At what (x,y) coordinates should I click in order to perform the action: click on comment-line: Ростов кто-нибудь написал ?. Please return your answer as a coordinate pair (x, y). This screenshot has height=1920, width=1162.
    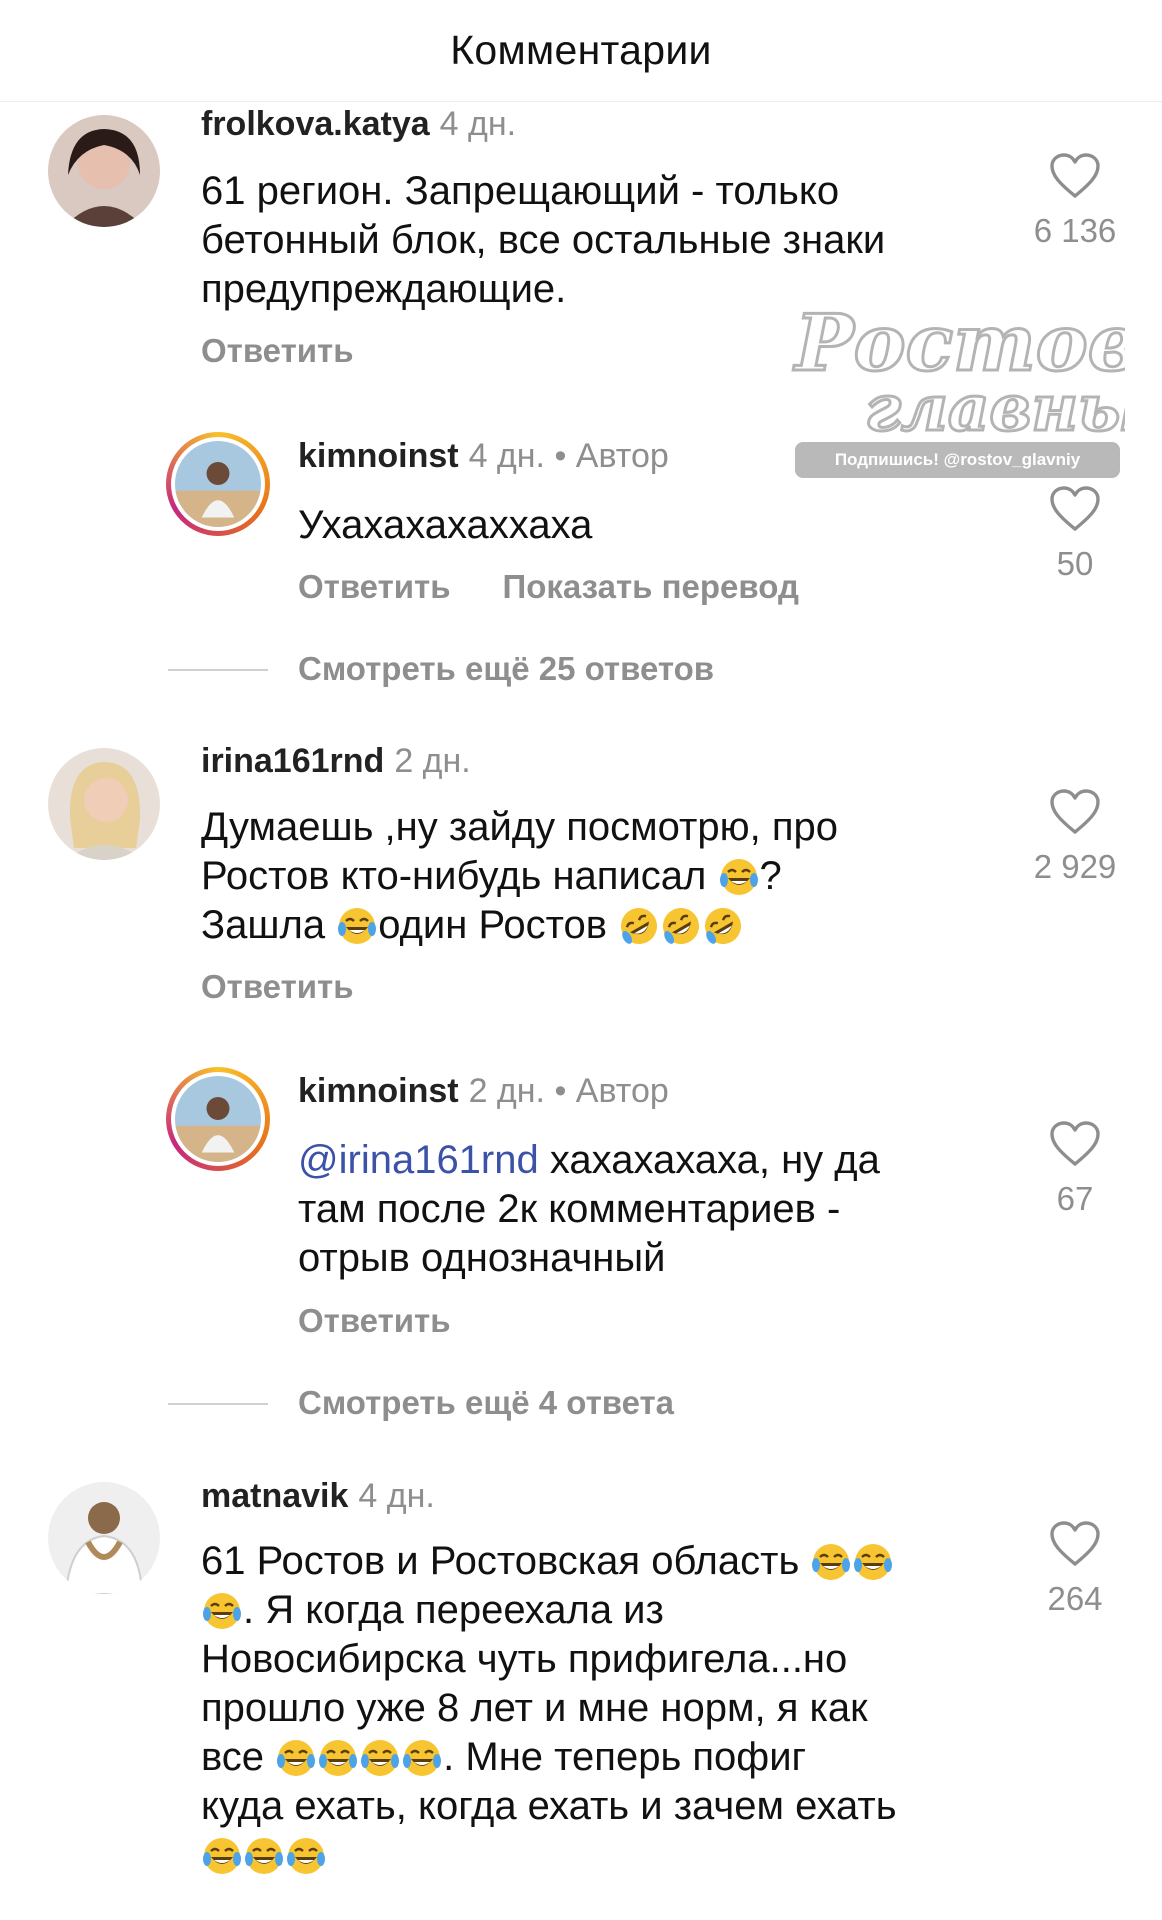
    Looking at the image, I should click on (519, 876).